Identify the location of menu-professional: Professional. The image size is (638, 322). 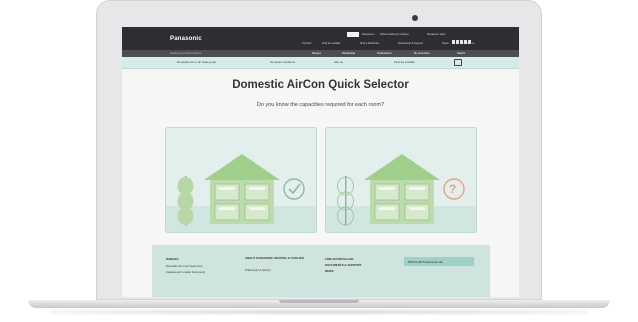
(384, 53).